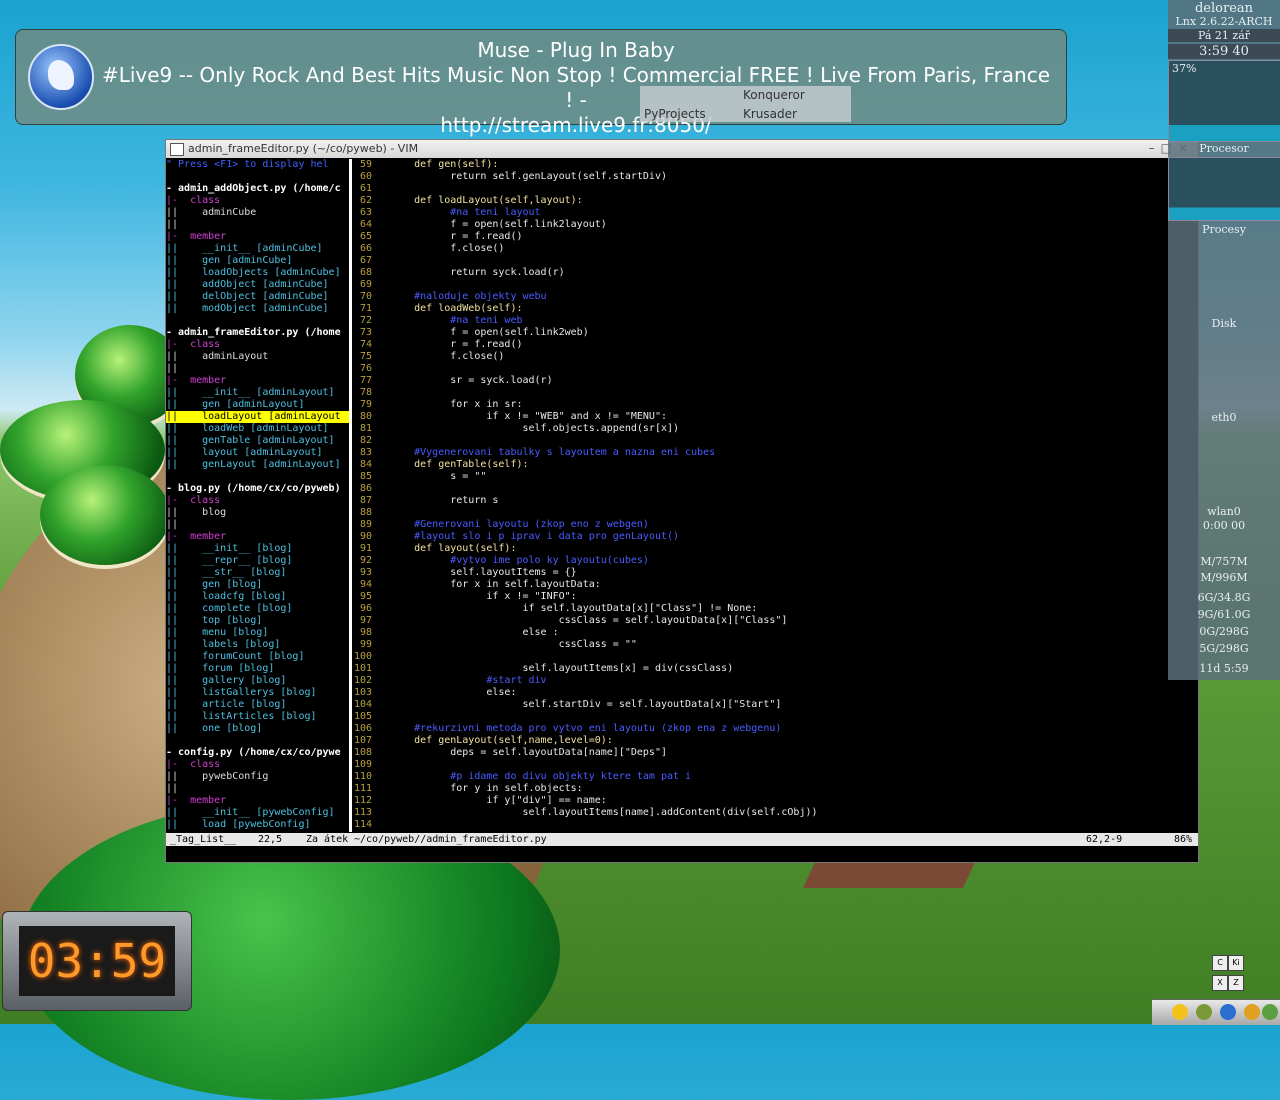 The image size is (1280, 1100). I want to click on code-line: if x != "WEB" and x != "MENU":, so click(788, 417).